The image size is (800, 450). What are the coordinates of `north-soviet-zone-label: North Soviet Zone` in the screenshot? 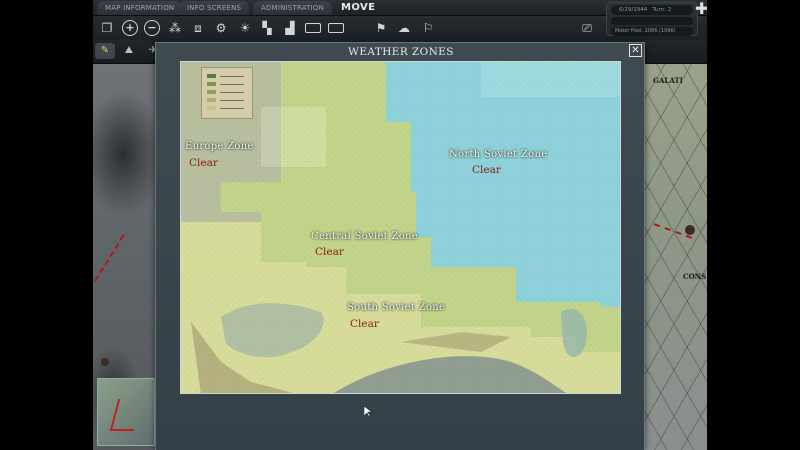 It's located at (498, 154).